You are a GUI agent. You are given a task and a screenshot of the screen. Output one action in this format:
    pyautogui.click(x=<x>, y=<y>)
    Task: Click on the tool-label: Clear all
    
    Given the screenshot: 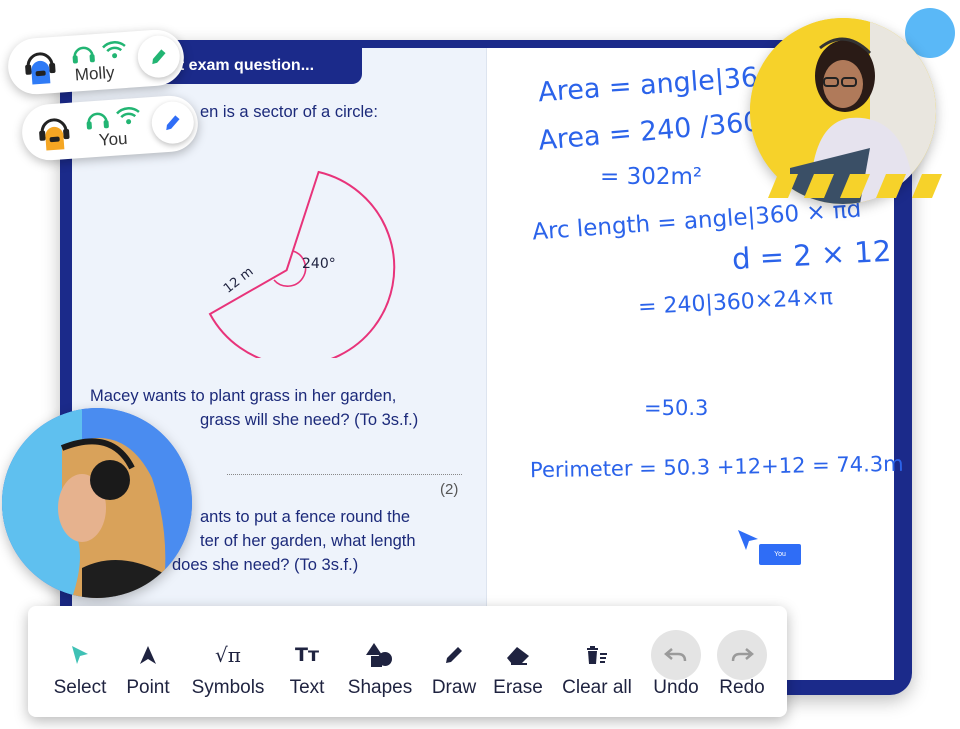 What is the action you would take?
    pyautogui.click(x=597, y=687)
    